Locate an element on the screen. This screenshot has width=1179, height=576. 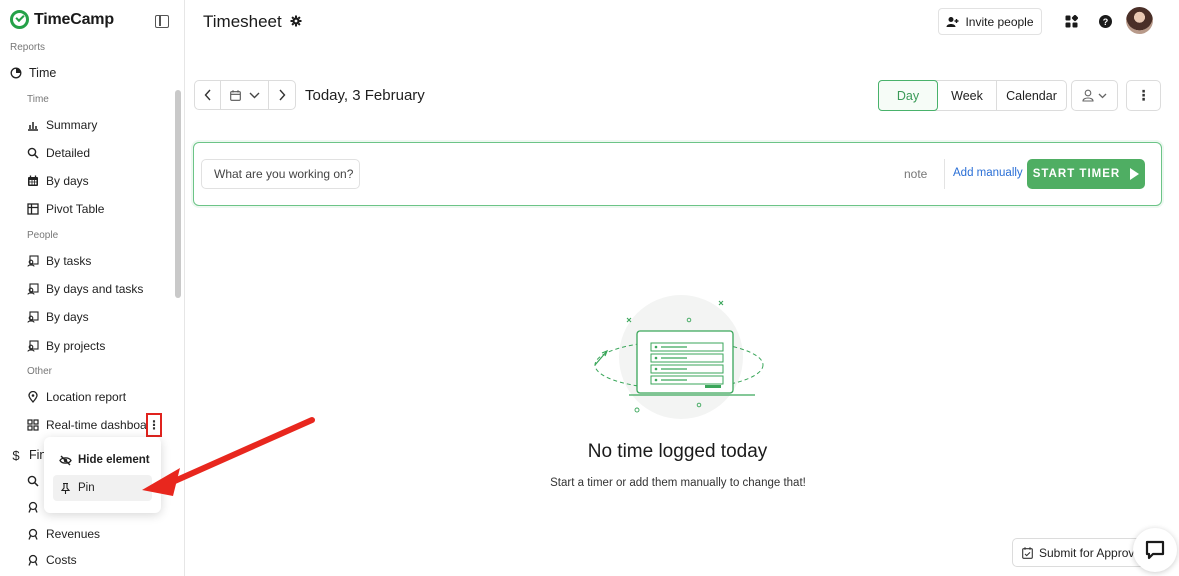
note-button: note is located at coordinates (915, 174).